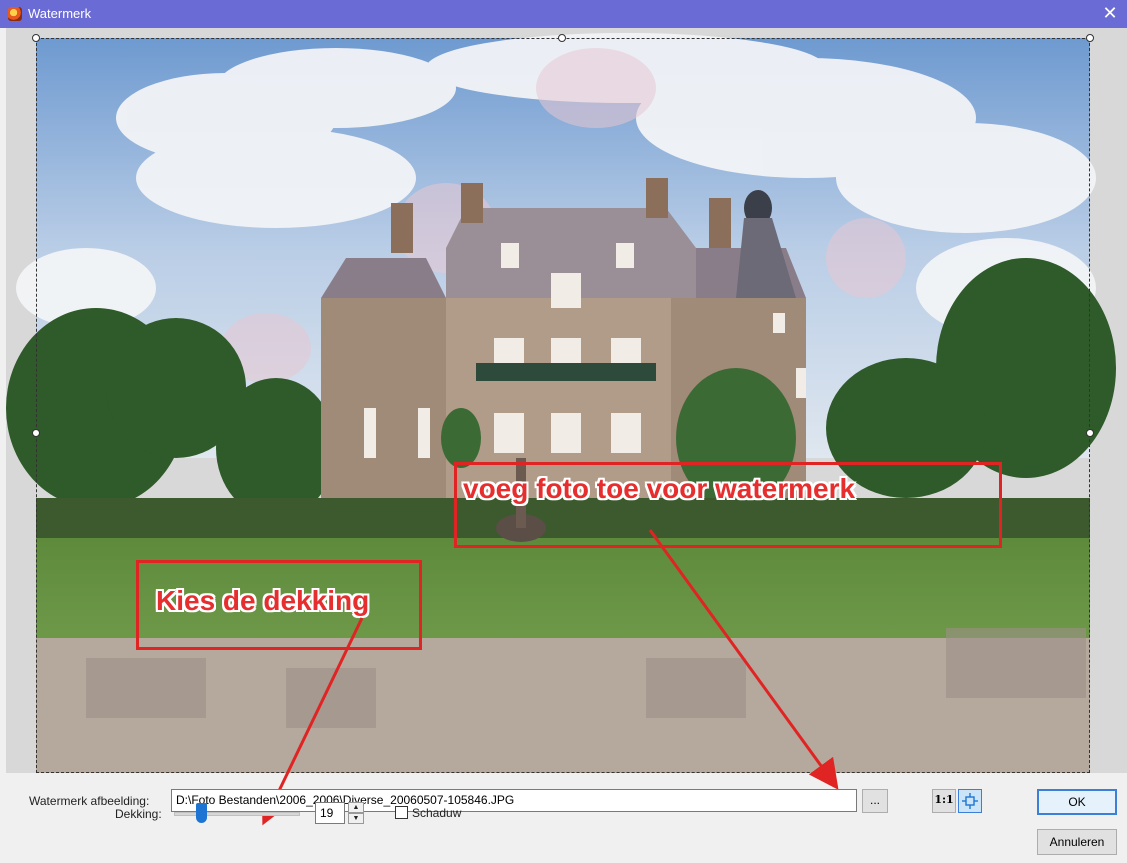 The width and height of the screenshot is (1127, 863). What do you see at coordinates (330, 813) in the screenshot?
I see `opacity-value-field: 19` at bounding box center [330, 813].